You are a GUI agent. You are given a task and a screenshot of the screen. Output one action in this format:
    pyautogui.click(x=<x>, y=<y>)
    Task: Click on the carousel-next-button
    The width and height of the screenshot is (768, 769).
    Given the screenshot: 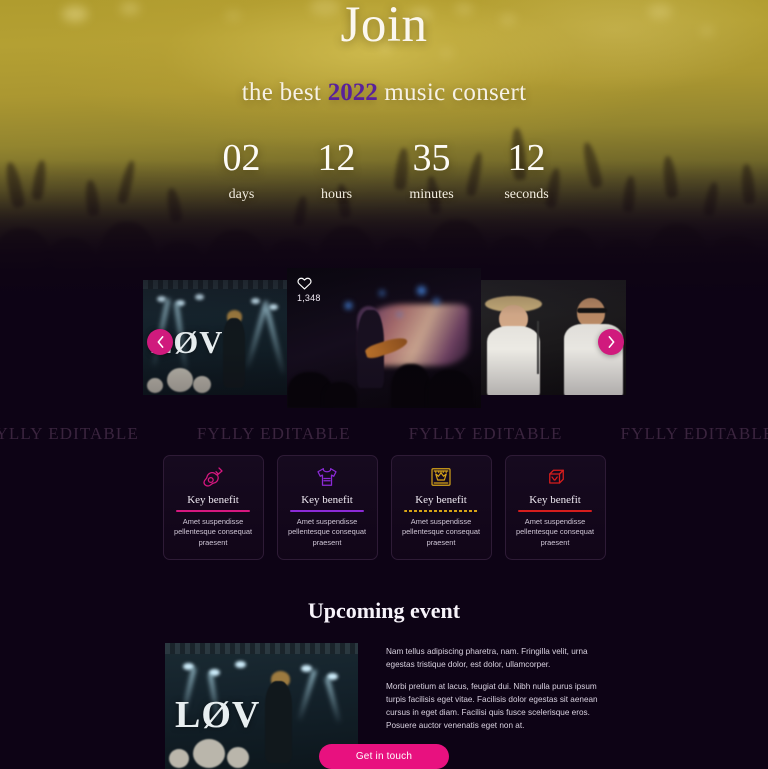 What is the action you would take?
    pyautogui.click(x=611, y=342)
    